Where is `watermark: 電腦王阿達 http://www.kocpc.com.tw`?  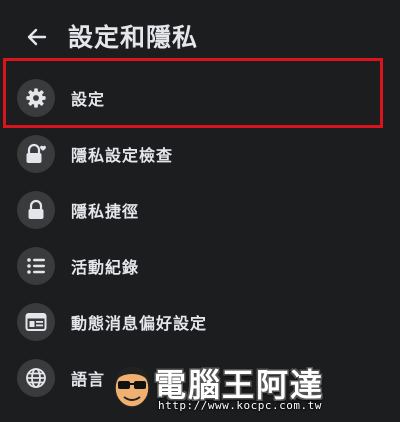 watermark: 電腦王阿達 http://www.kocpc.com.tw is located at coordinates (253, 388).